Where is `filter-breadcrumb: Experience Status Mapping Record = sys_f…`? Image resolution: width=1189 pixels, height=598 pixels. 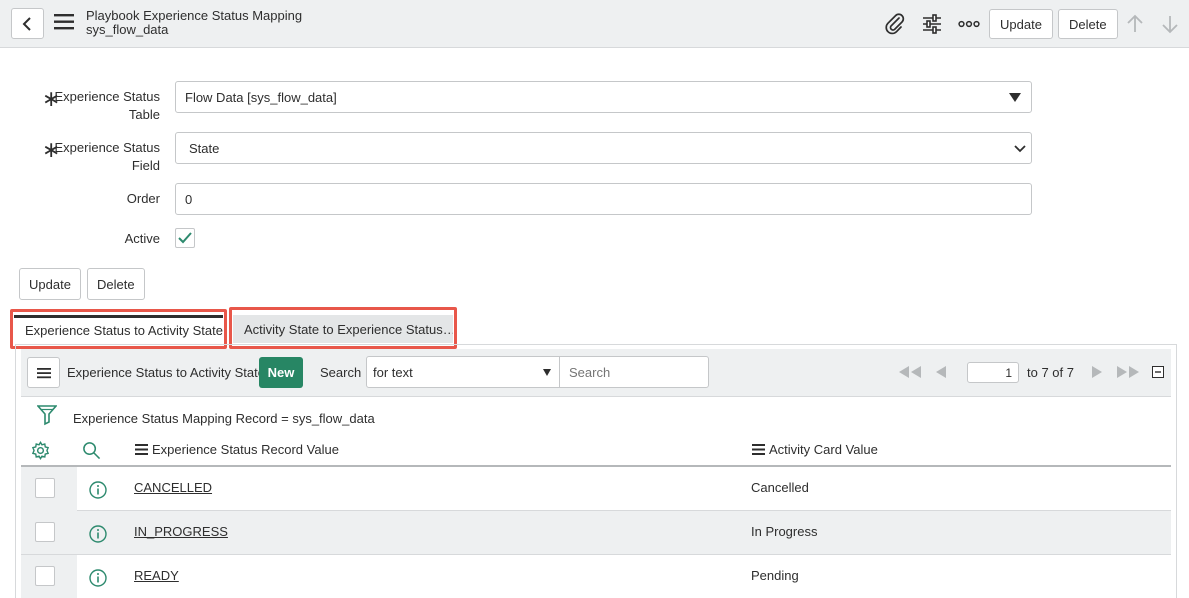
filter-breadcrumb: Experience Status Mapping Record = sys_f… is located at coordinates (224, 418).